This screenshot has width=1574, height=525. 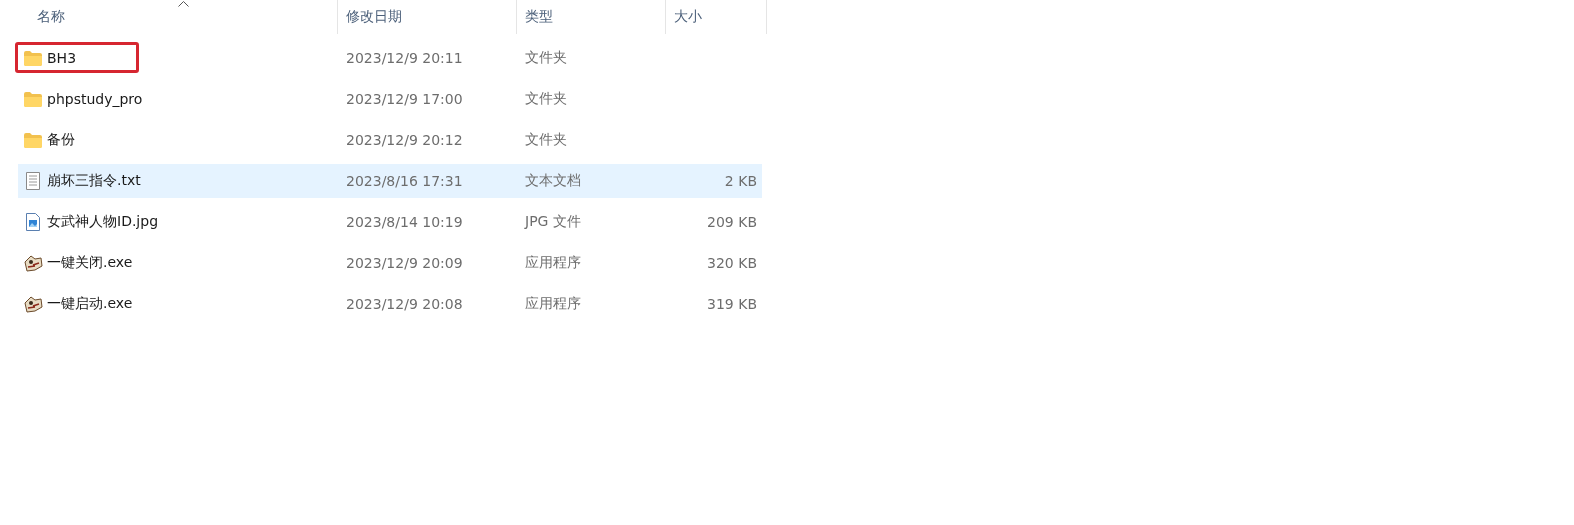 I want to click on file-row: phpstudy_pro 2023/12/9 17:00 文件夹, so click(x=390, y=99).